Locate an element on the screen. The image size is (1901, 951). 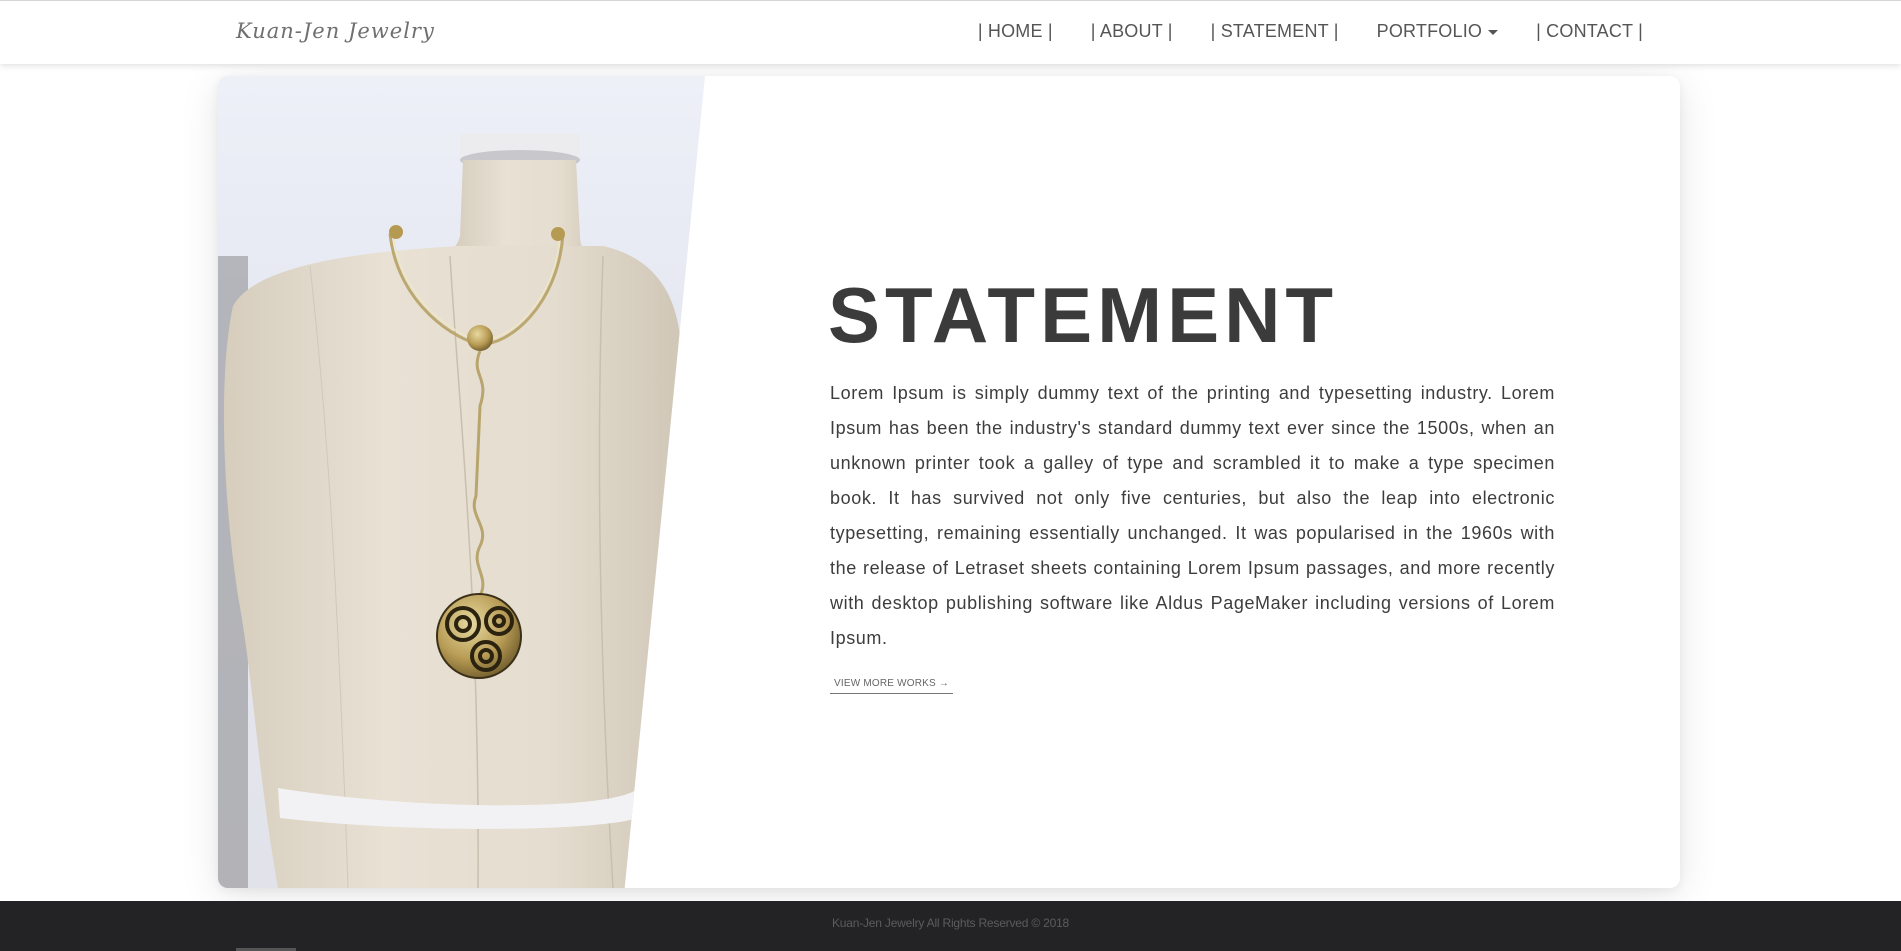
brand-logo: Kuan-Jen Jewelry is located at coordinates (335, 31).